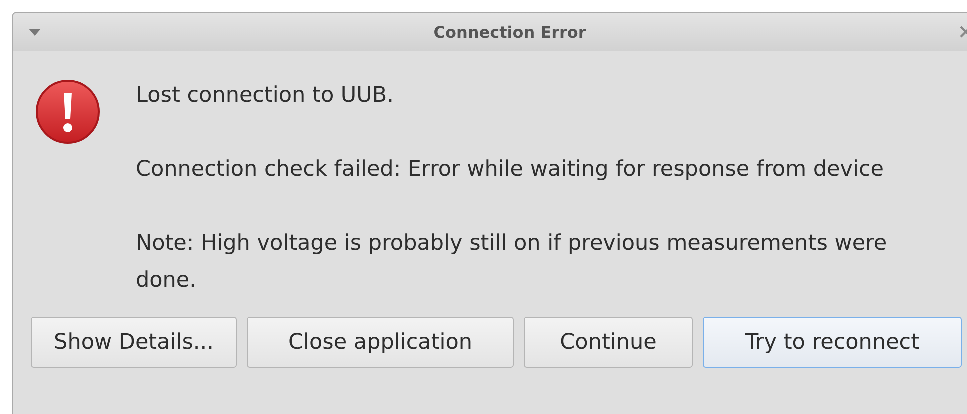 This screenshot has width=967, height=414. Describe the element at coordinates (608, 342) in the screenshot. I see `dialog-button: Continue` at that location.